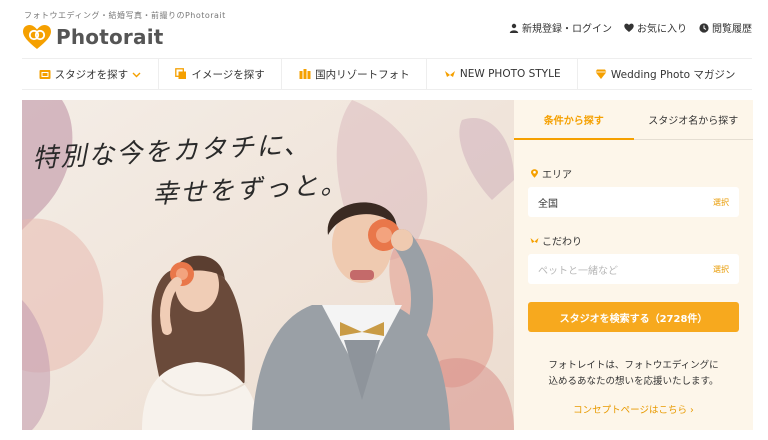 The width and height of the screenshot is (768, 440). I want to click on search-tabs: 条件から探す スタジオ名から探す, so click(633, 120).